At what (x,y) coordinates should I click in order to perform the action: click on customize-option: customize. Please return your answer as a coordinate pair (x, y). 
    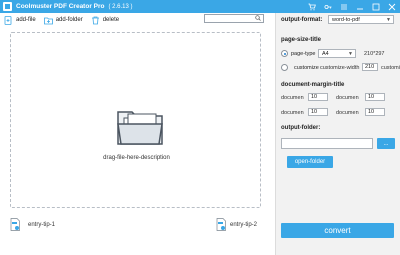
    Looking at the image, I should click on (300, 67).